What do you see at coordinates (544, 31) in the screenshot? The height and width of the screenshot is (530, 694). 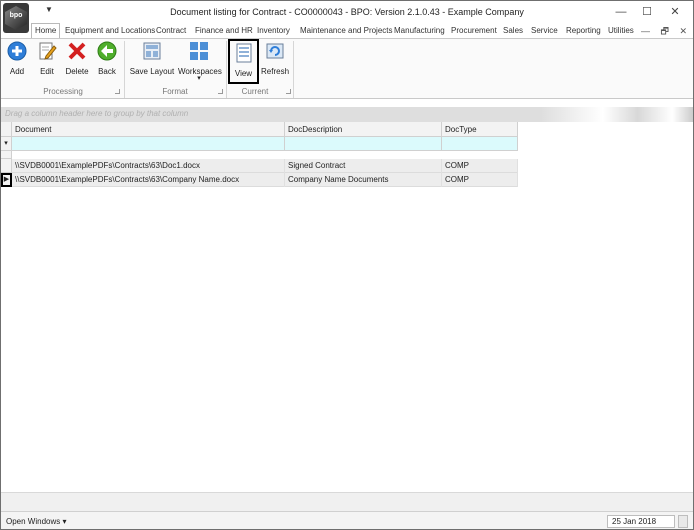 I see `tab-service: Service` at bounding box center [544, 31].